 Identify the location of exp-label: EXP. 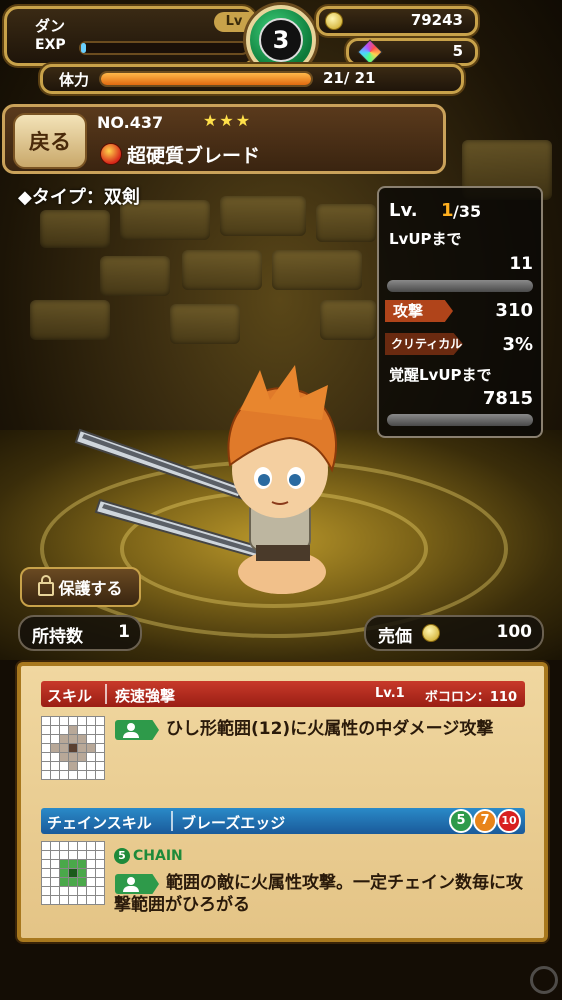
(50, 45).